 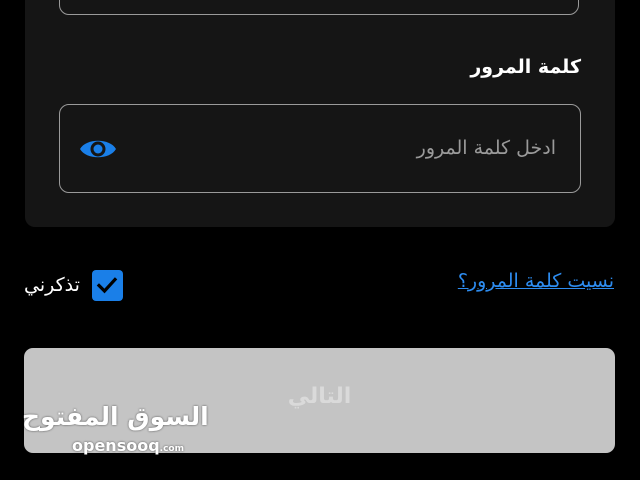 I want to click on checkmark-icon, so click(x=107, y=285).